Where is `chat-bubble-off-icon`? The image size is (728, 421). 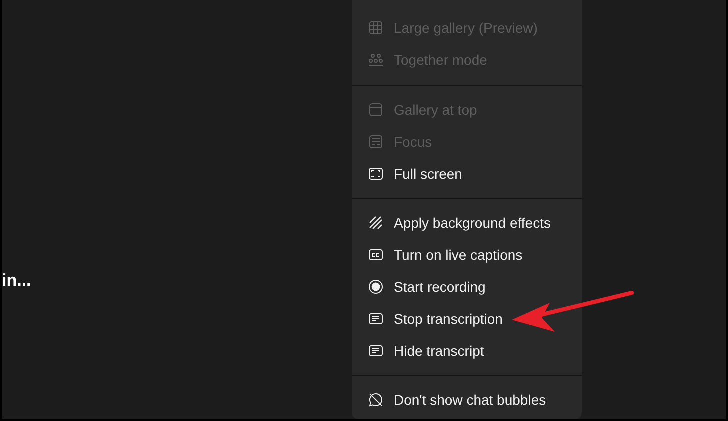 chat-bubble-off-icon is located at coordinates (376, 400).